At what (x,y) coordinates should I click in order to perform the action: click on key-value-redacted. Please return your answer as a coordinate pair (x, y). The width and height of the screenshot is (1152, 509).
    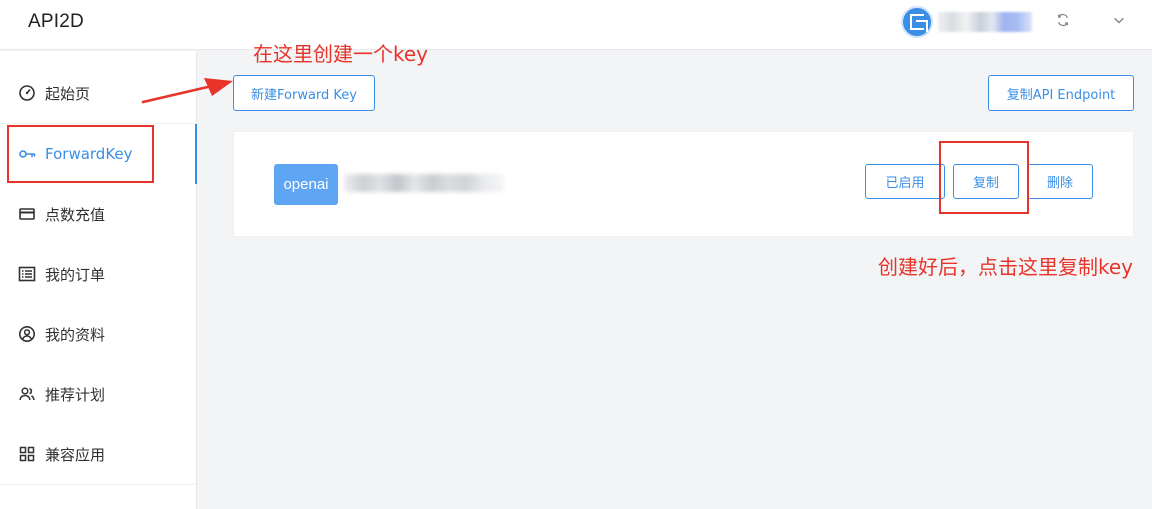
    Looking at the image, I should click on (424, 183).